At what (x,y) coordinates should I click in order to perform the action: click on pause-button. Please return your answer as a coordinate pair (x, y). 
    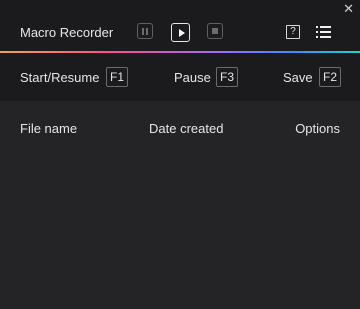
    Looking at the image, I should click on (145, 31).